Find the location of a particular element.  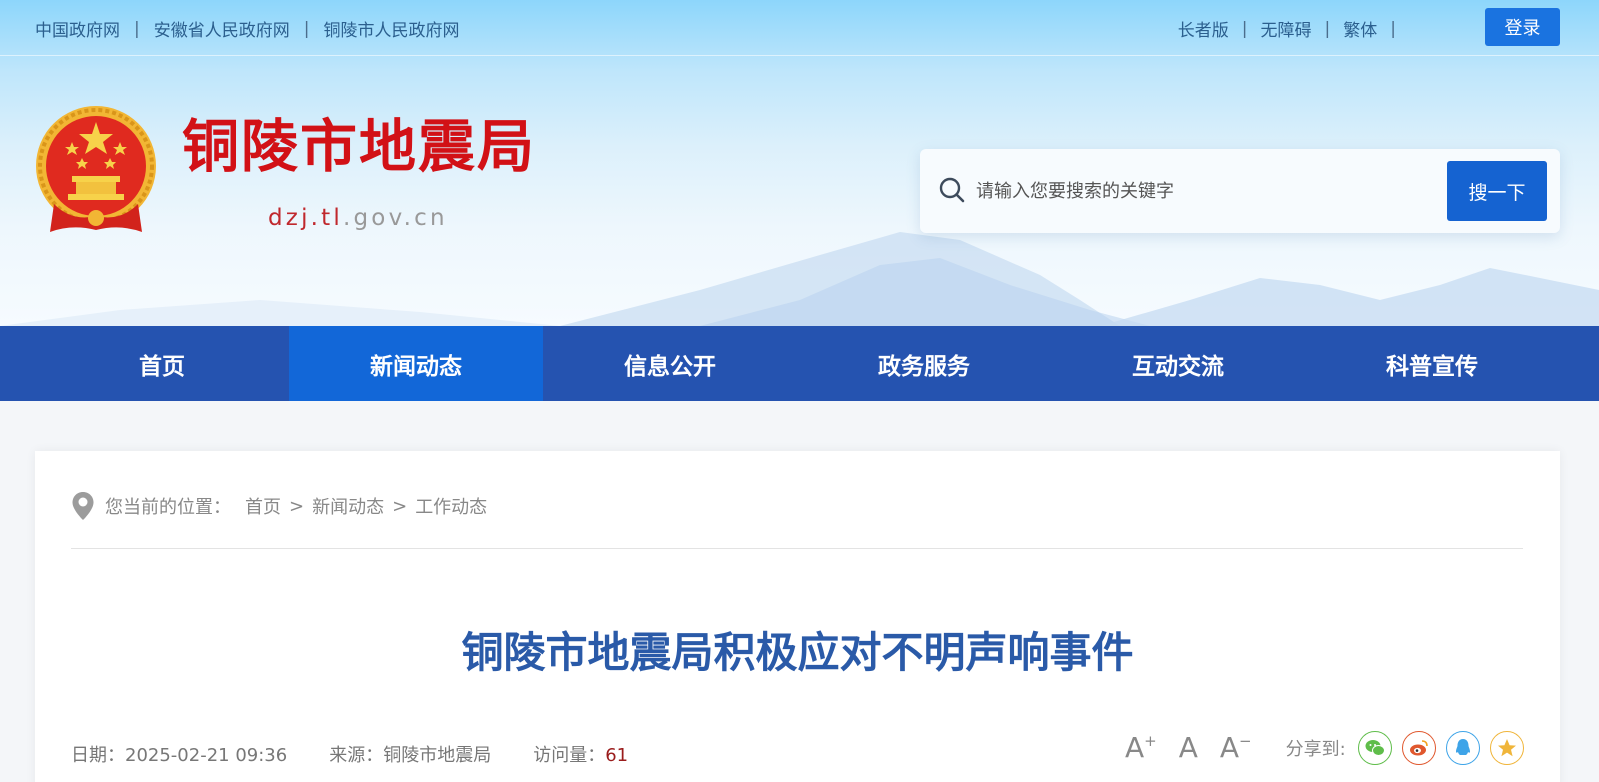

views-label: 访问量： is located at coordinates (569, 755).